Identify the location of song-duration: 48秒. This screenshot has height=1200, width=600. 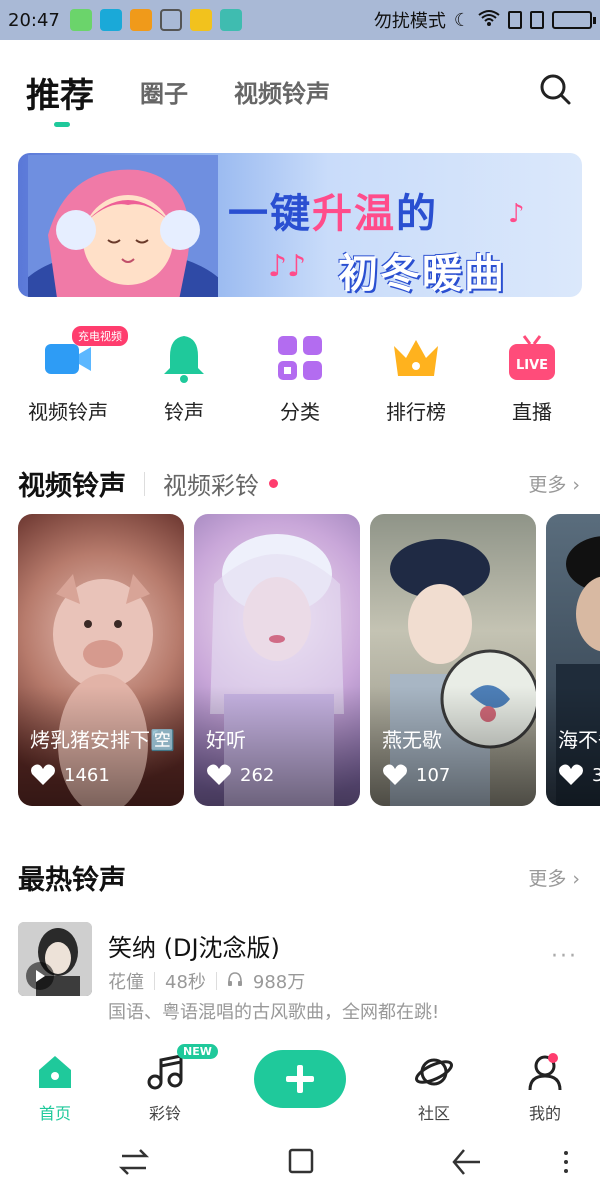
(185, 982).